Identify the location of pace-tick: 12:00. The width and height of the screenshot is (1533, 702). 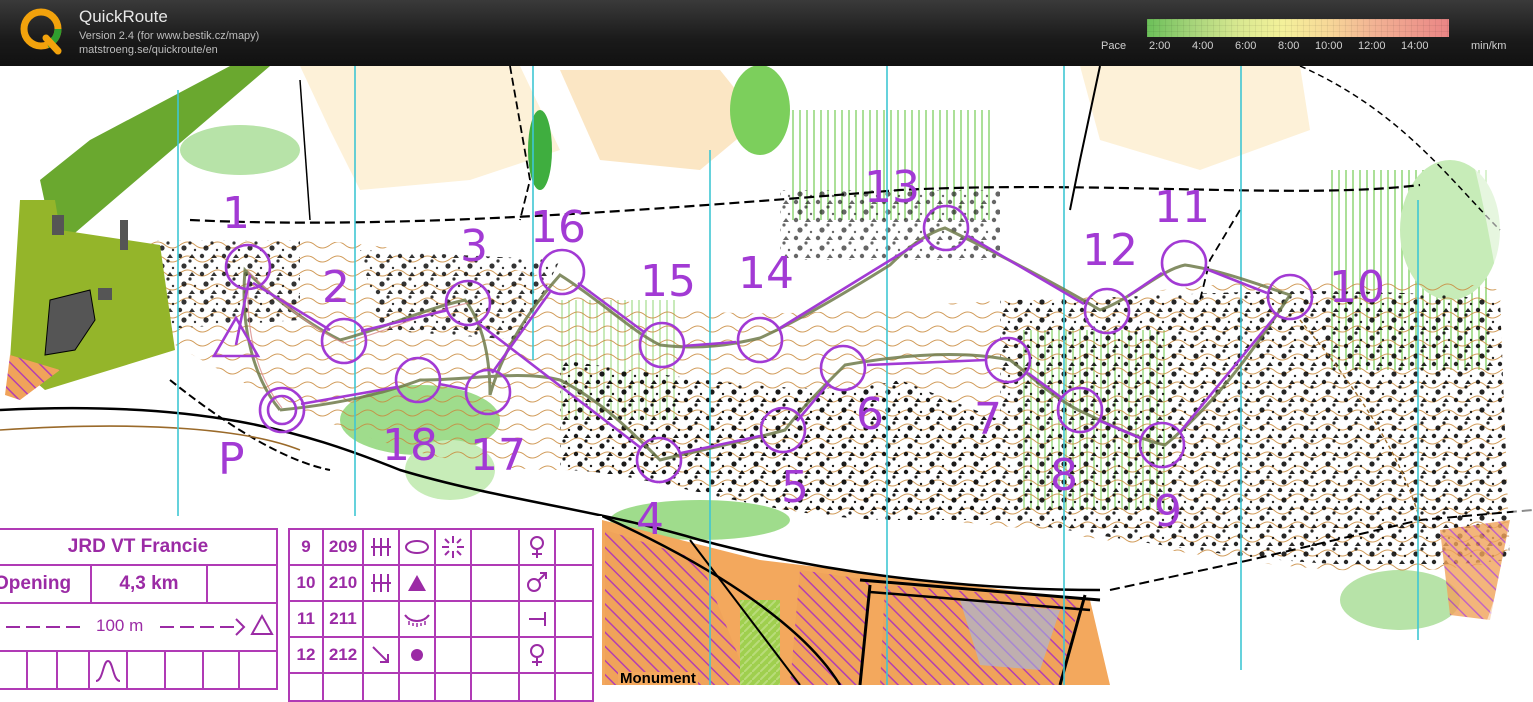
(1372, 46).